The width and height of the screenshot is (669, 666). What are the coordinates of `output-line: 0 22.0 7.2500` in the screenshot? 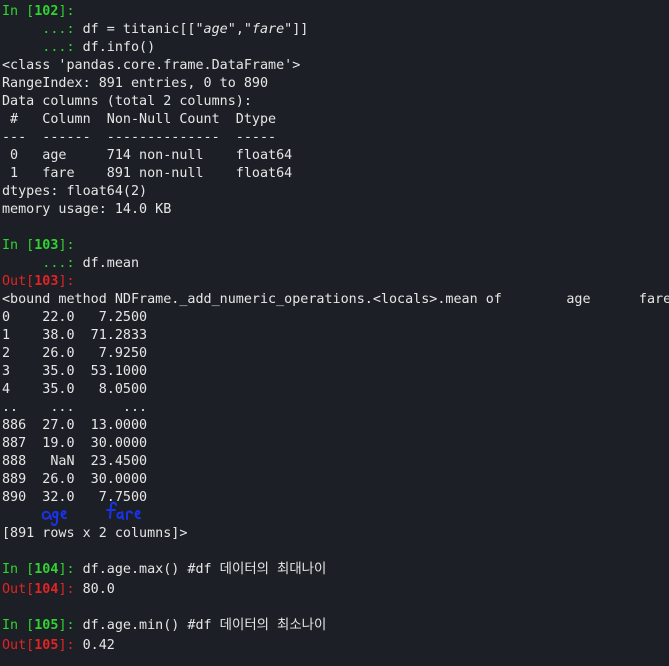 It's located at (75, 317).